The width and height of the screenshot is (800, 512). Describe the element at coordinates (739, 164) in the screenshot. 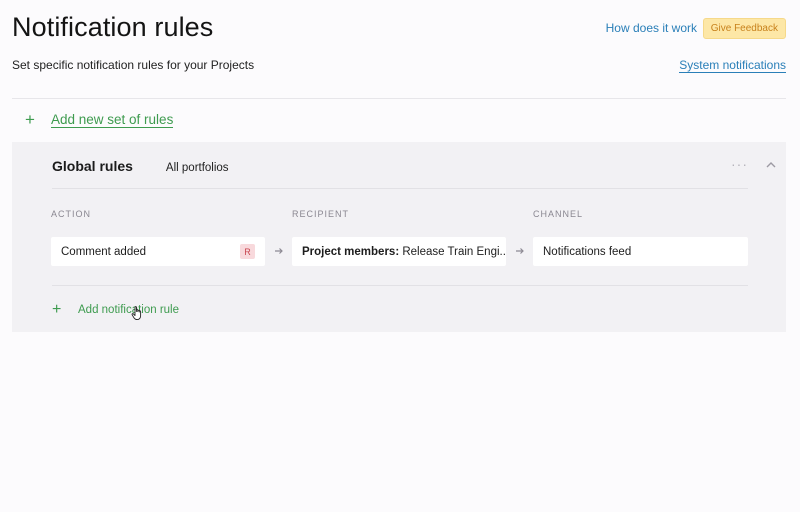

I see `more-horizontal-icon: ···` at that location.